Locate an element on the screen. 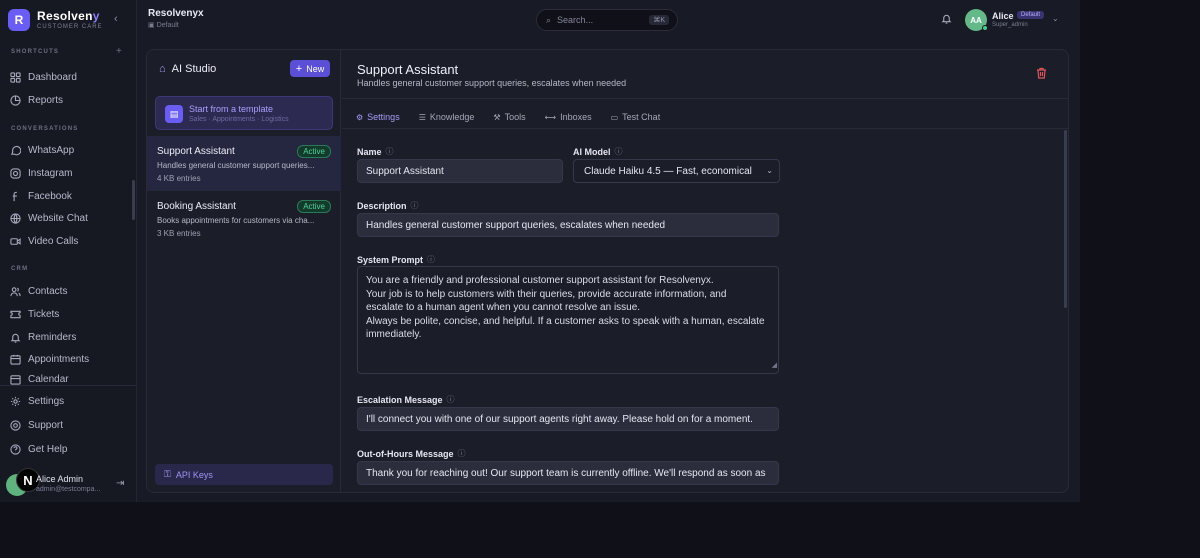  sidebar-item-instagram: Instagram is located at coordinates (69, 173).